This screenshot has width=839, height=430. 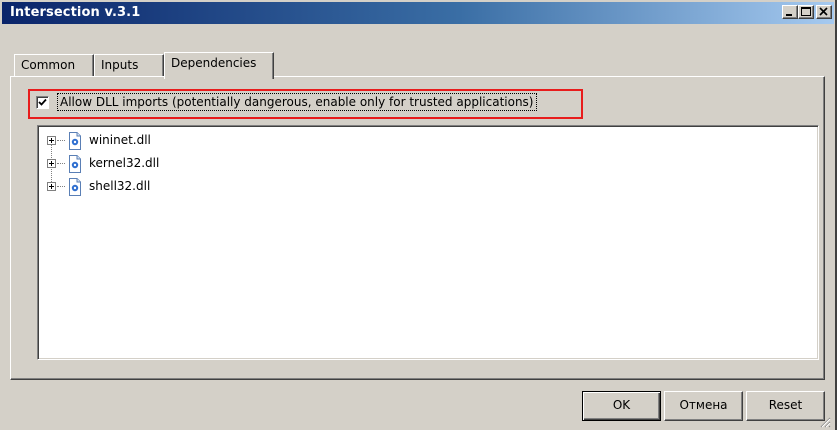 I want to click on checkmark-icon, so click(x=42, y=102).